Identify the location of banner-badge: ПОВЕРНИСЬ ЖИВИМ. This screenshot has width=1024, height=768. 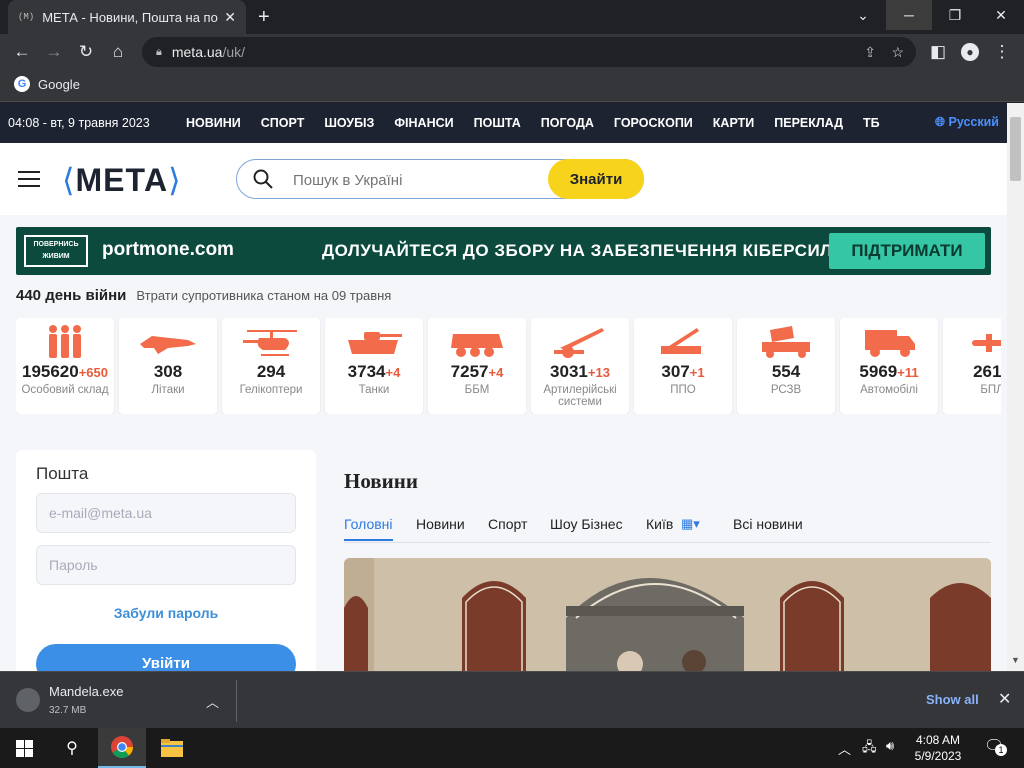
(56, 251).